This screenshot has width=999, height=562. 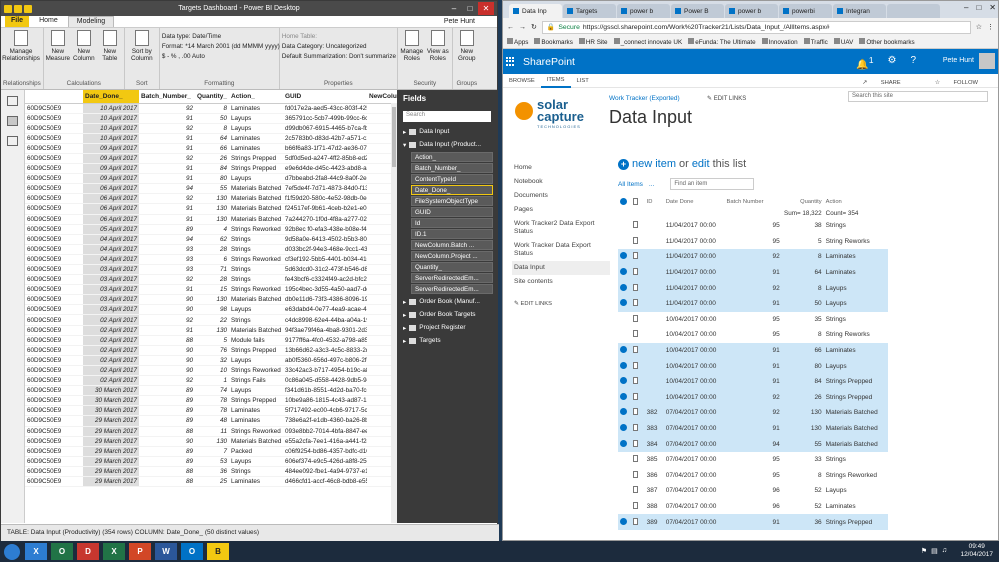 What do you see at coordinates (142, 55) in the screenshot?
I see `sort-by-column-button: Sort by Column` at bounding box center [142, 55].